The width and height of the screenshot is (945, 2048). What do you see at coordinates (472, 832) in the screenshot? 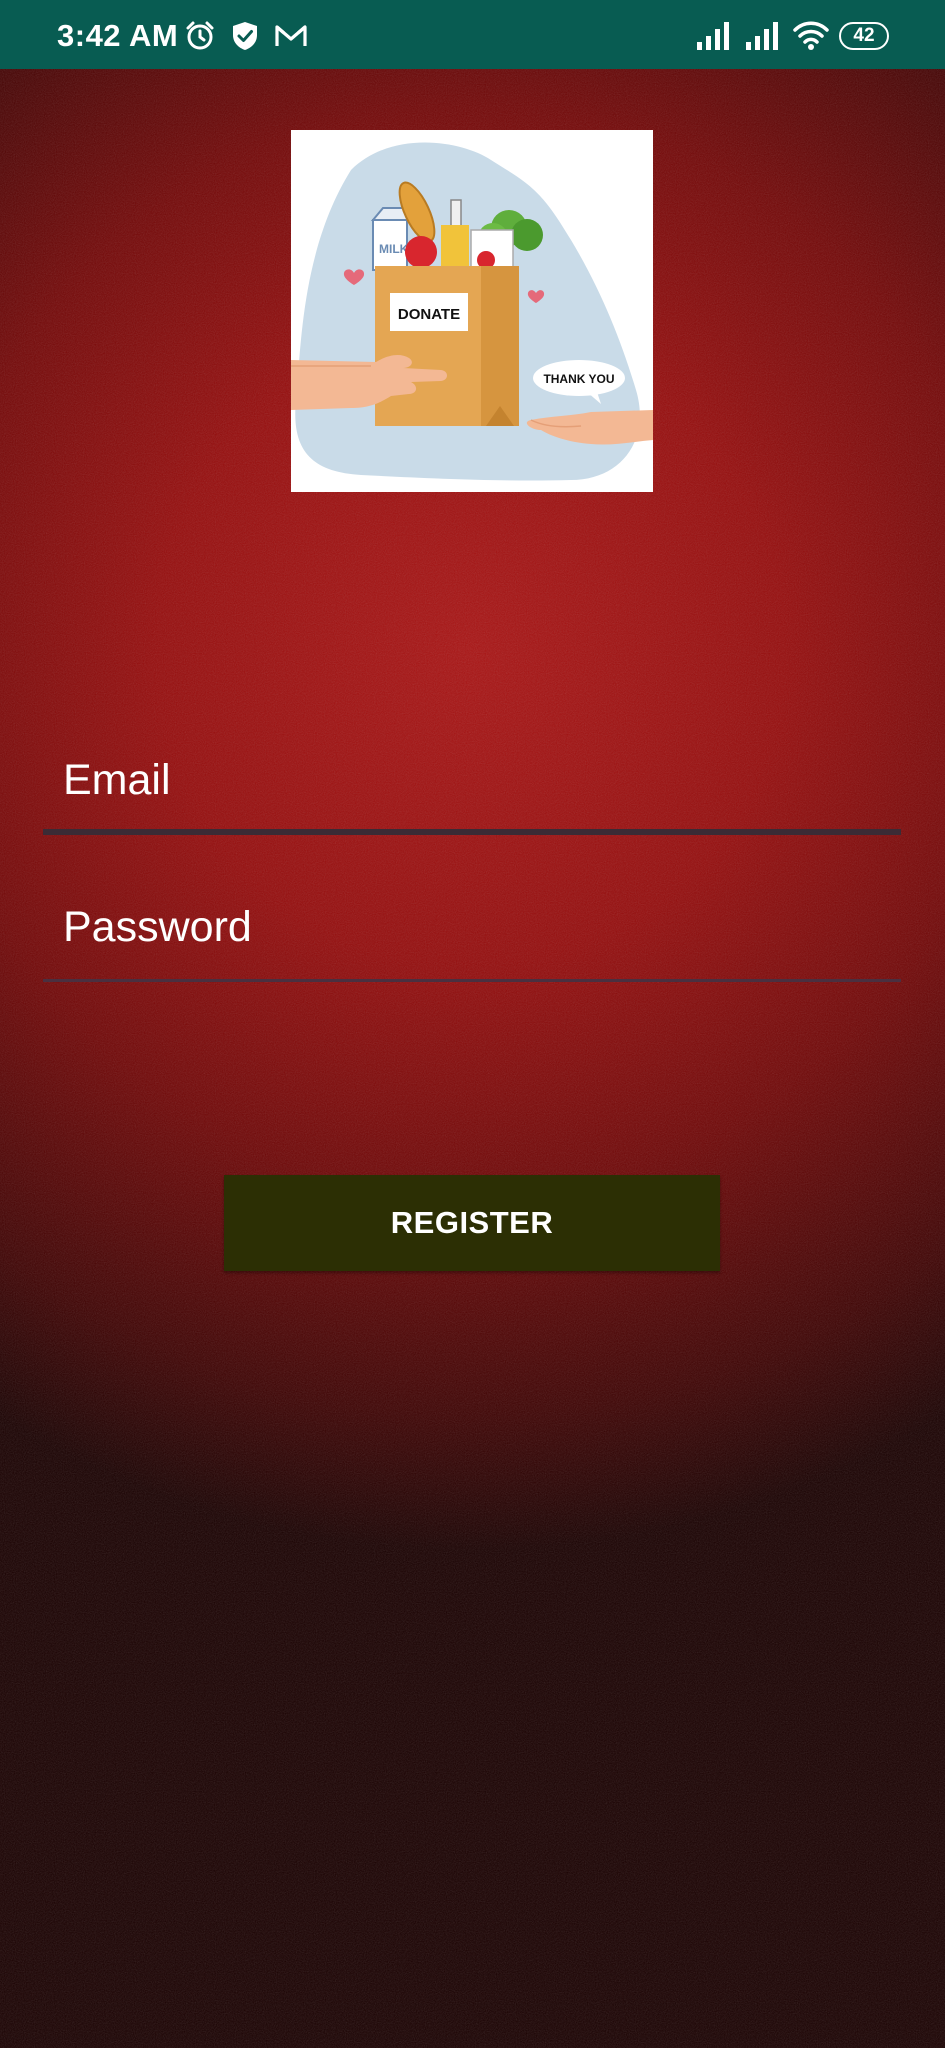
I see `email-underline` at bounding box center [472, 832].